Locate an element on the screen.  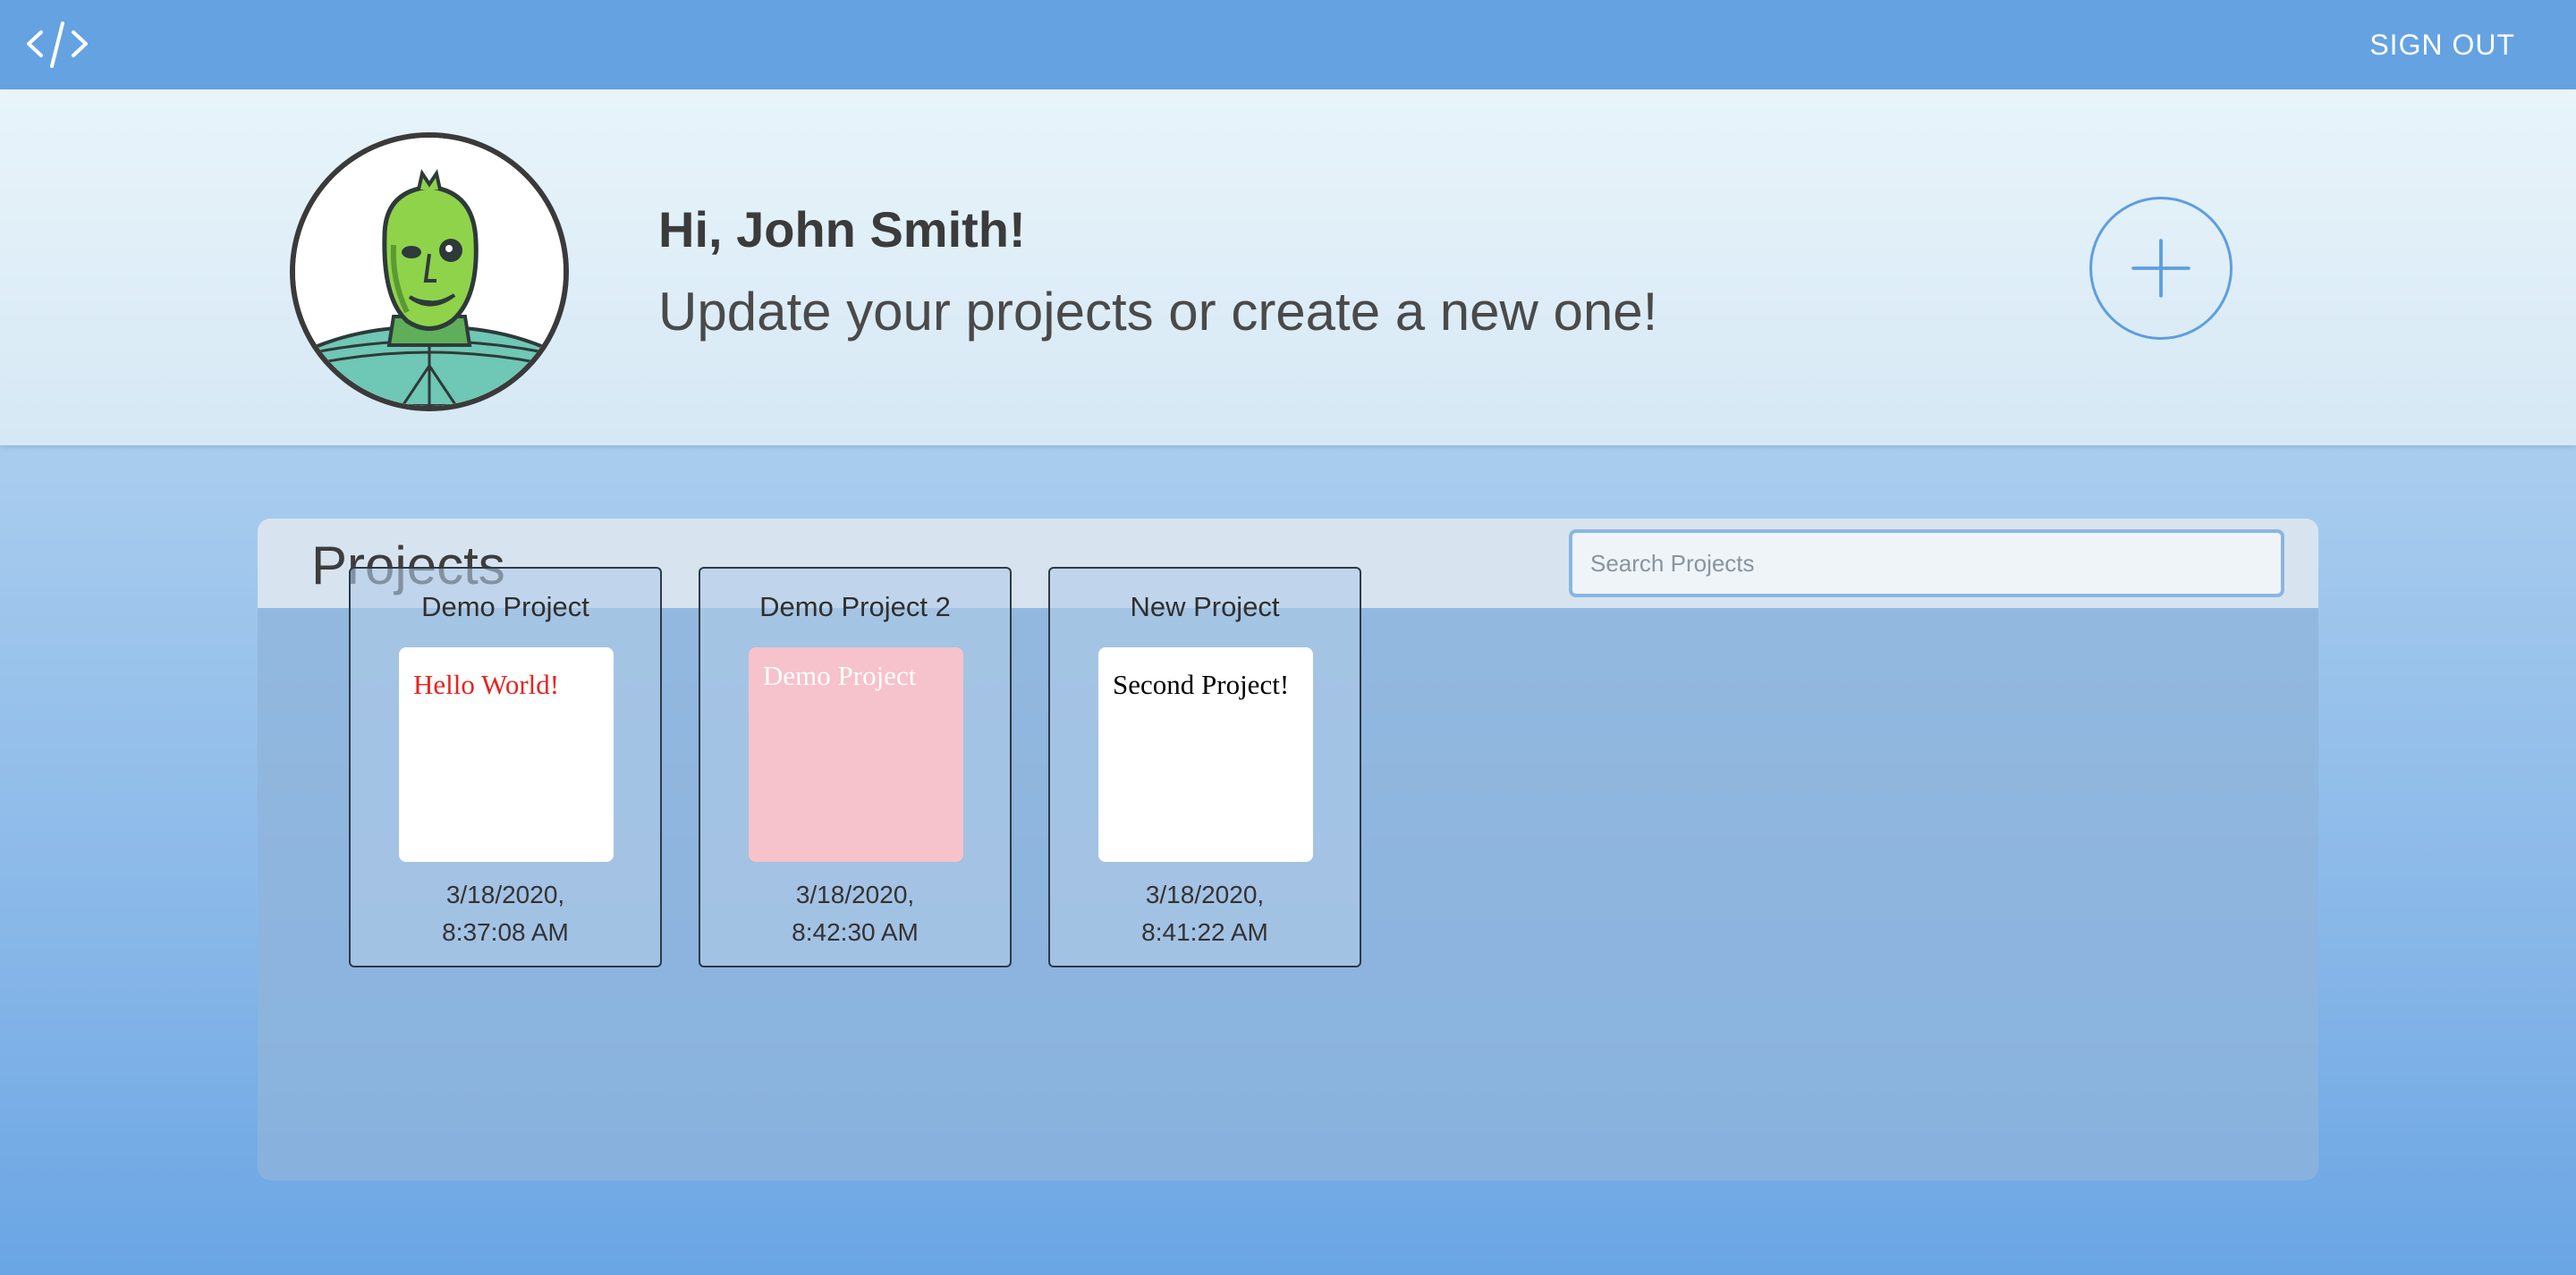
project-card-time: 8:41:22 AM is located at coordinates (1204, 932).